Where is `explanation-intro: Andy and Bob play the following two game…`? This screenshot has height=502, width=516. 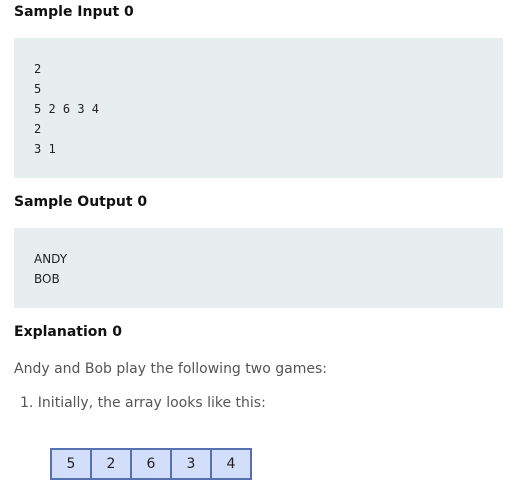 explanation-intro: Andy and Bob play the following two game… is located at coordinates (170, 369).